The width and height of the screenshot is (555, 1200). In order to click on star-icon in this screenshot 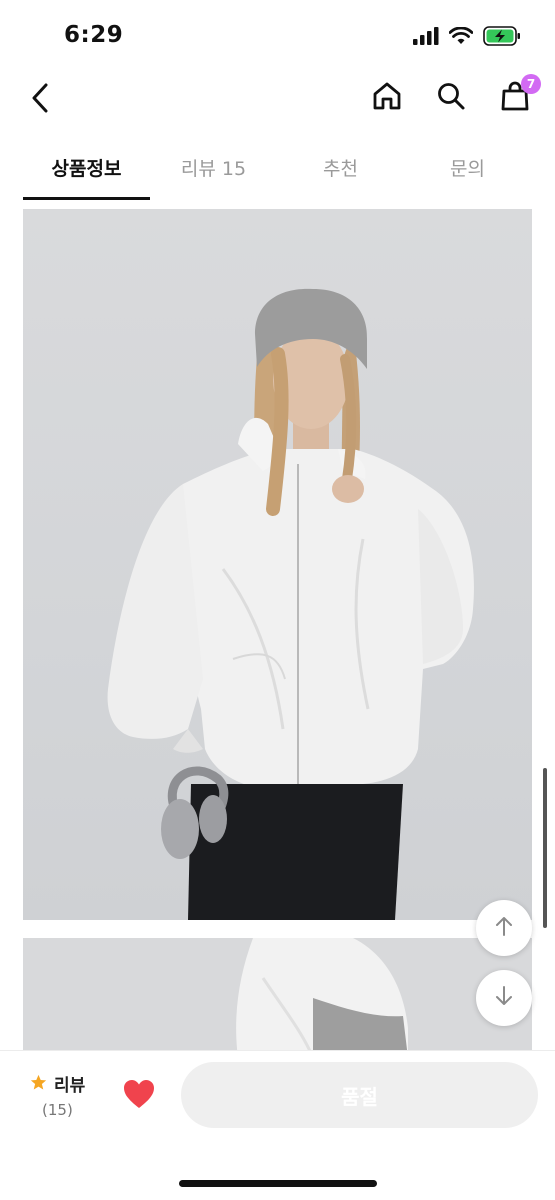, I will do `click(38, 1084)`.